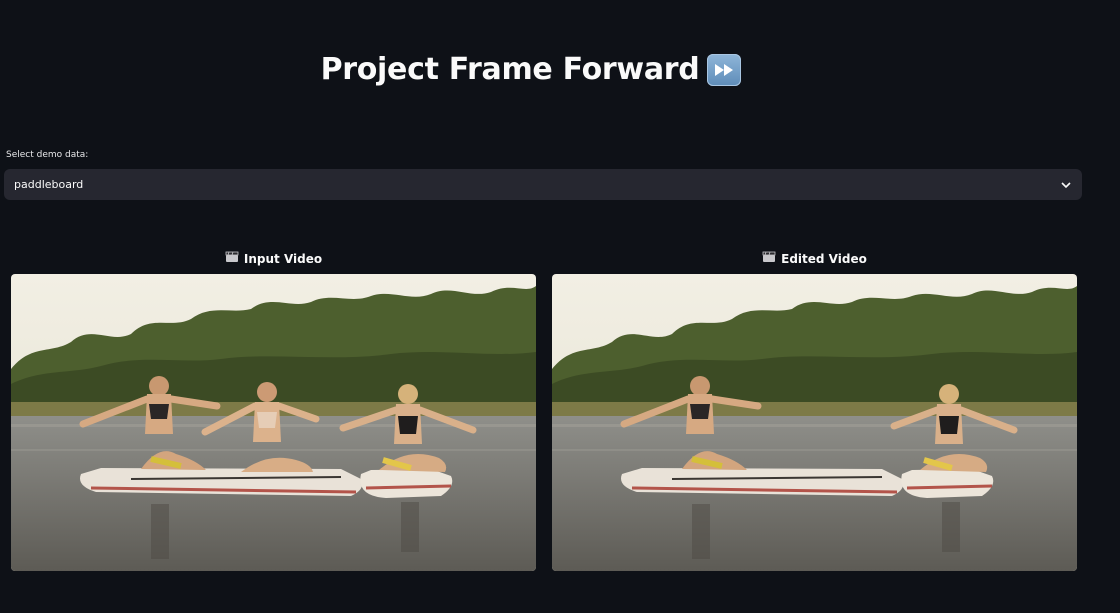 The image size is (1120, 613). I want to click on edited-video-heading: Edited Video, so click(814, 258).